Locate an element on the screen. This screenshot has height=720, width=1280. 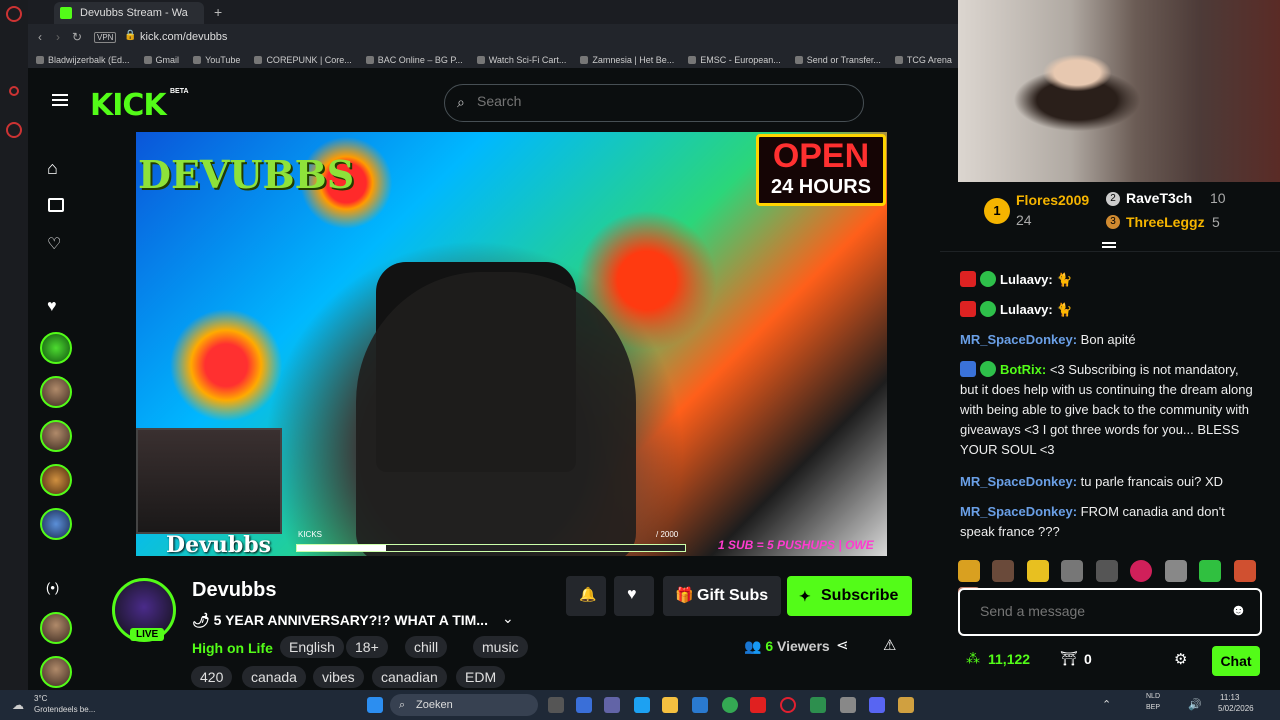
home-icon: ⌂ is located at coordinates (52, 168).